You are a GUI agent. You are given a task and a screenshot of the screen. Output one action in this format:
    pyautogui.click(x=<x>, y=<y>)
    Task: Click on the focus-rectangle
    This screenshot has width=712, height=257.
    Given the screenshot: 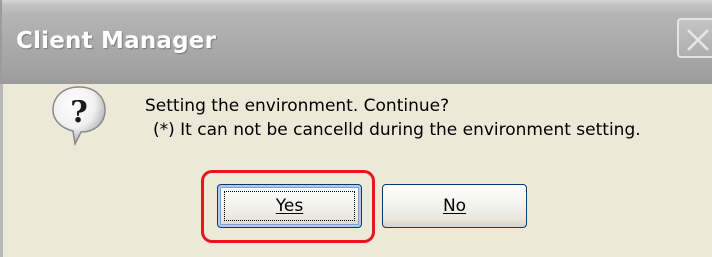 What is the action you would take?
    pyautogui.click(x=289, y=206)
    